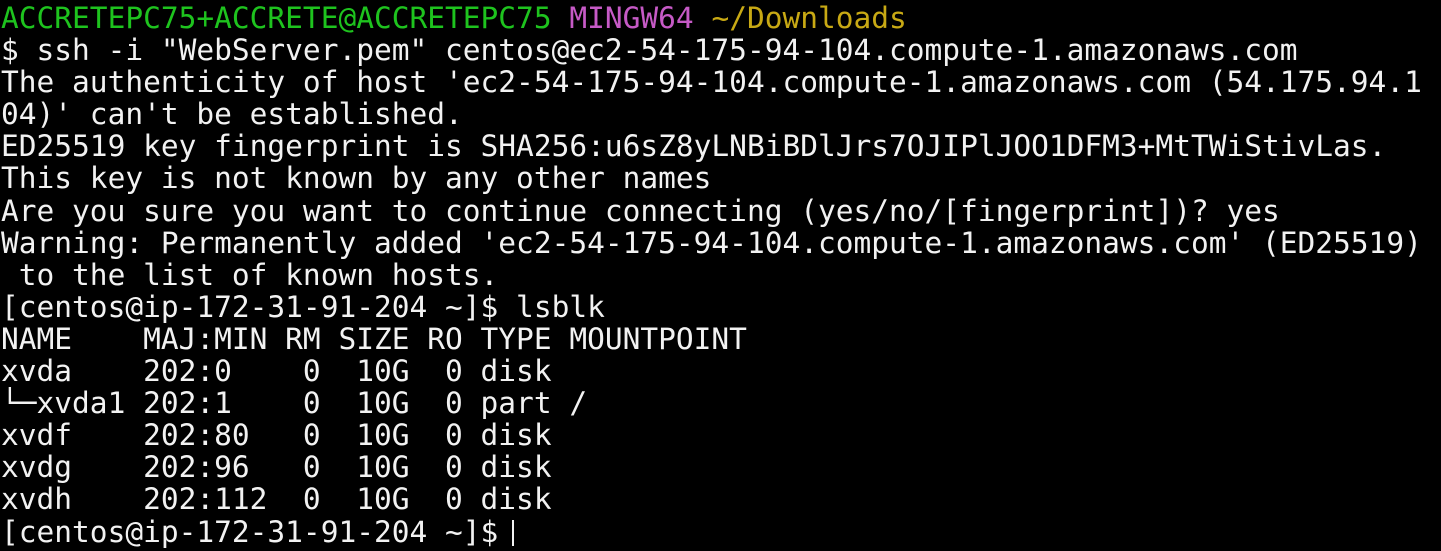  Describe the element at coordinates (513, 532) in the screenshot. I see `text-cursor` at that location.